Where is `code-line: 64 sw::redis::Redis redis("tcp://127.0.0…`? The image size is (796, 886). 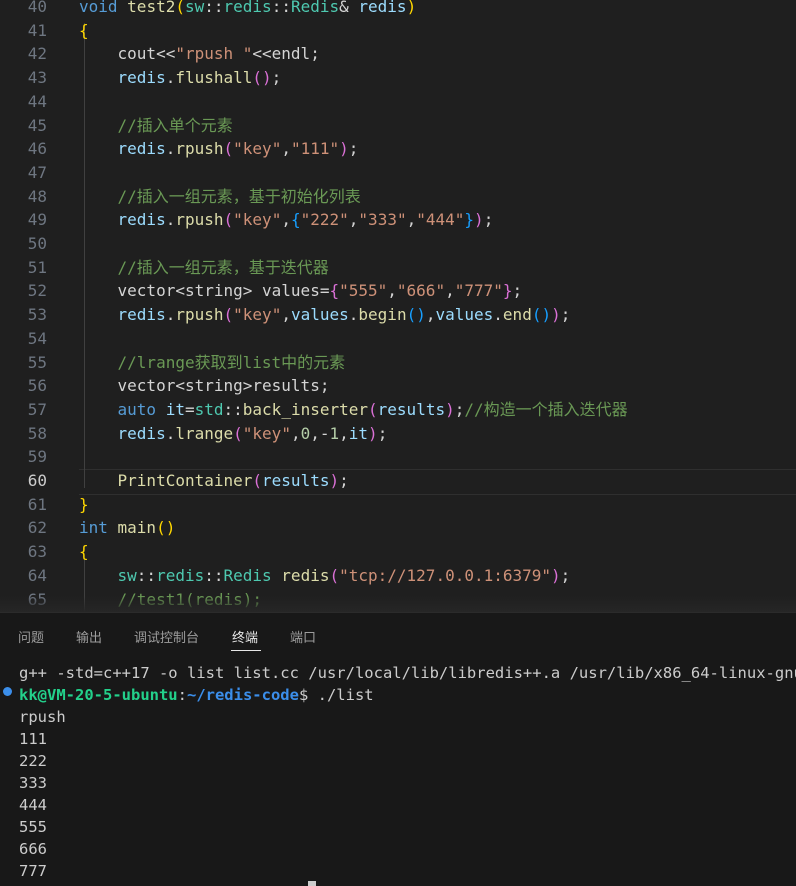 code-line: 64 sw::redis::Redis redis("tcp://127.0.0… is located at coordinates (398, 576).